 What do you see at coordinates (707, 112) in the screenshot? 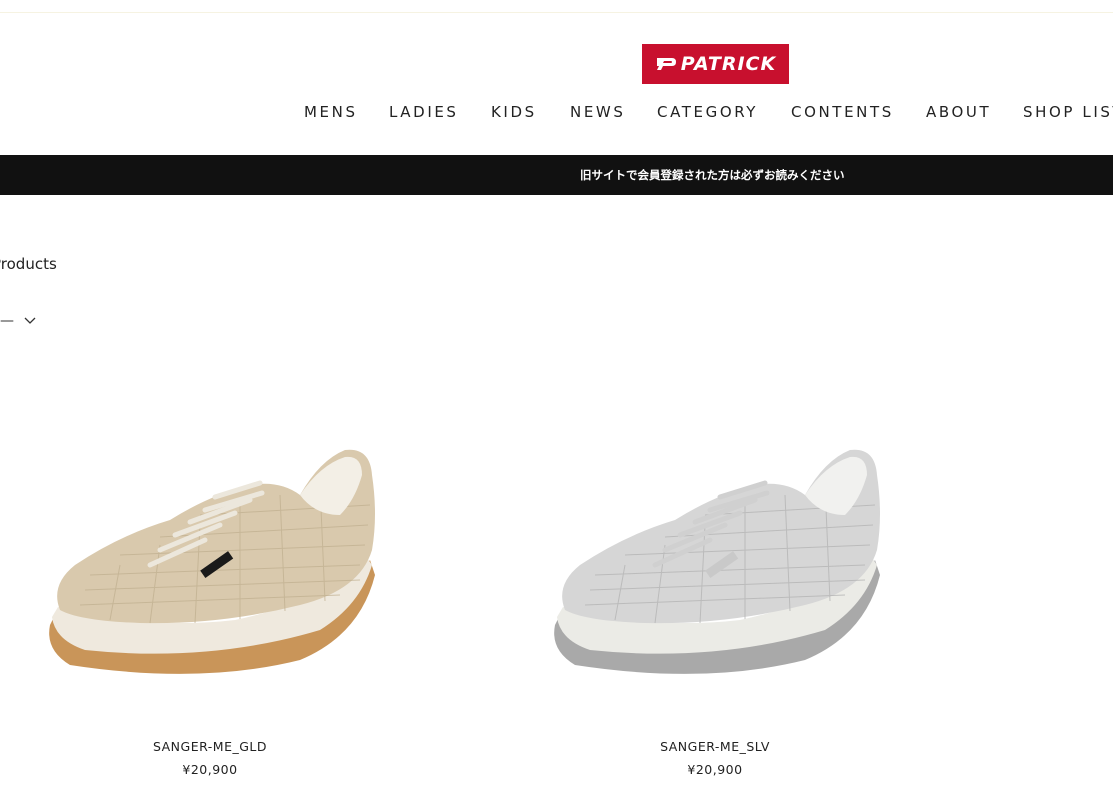
I see `nav-category: CATEGORY` at bounding box center [707, 112].